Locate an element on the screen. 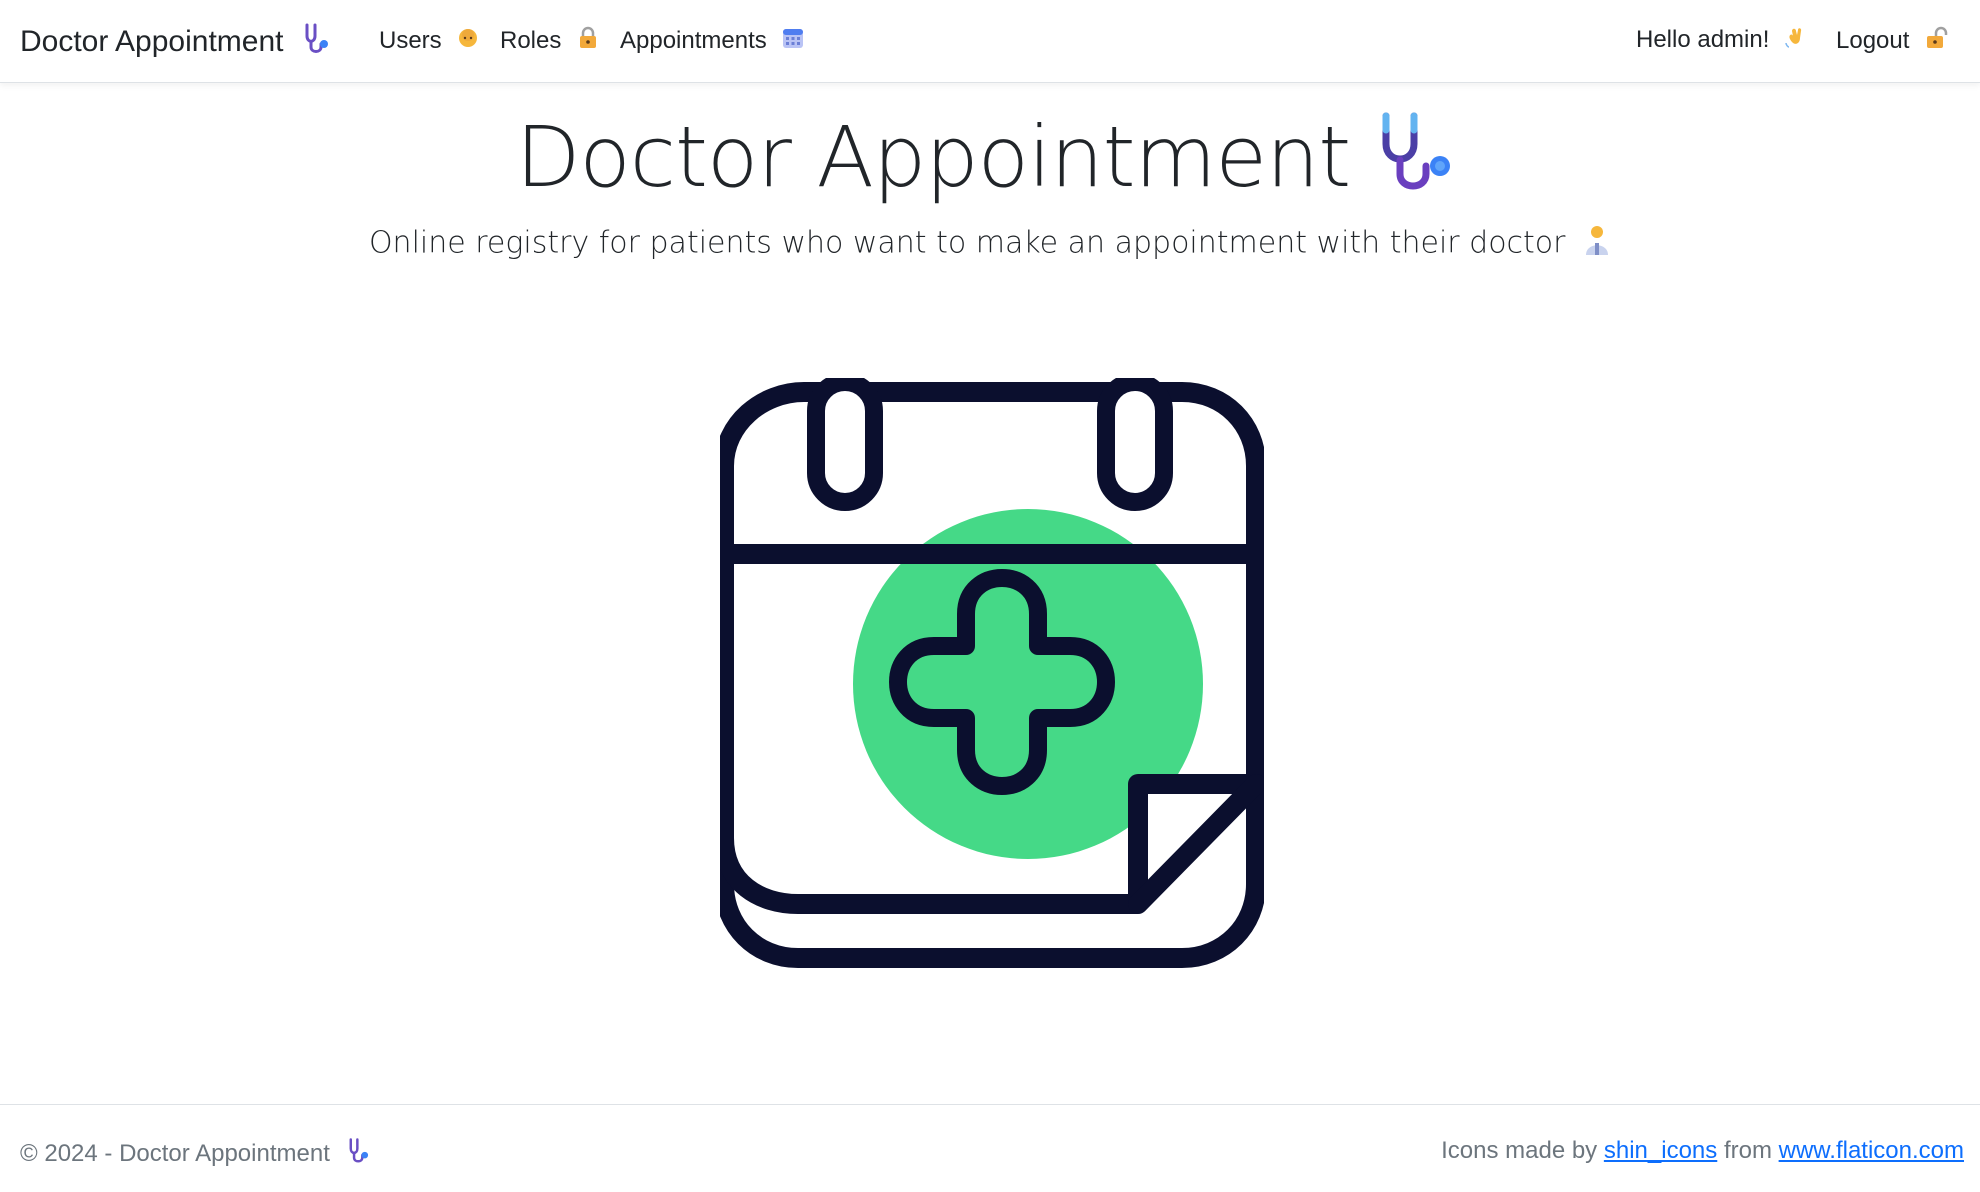 The height and width of the screenshot is (1192, 1980). credit-author-link: shin_icons is located at coordinates (1660, 1150).